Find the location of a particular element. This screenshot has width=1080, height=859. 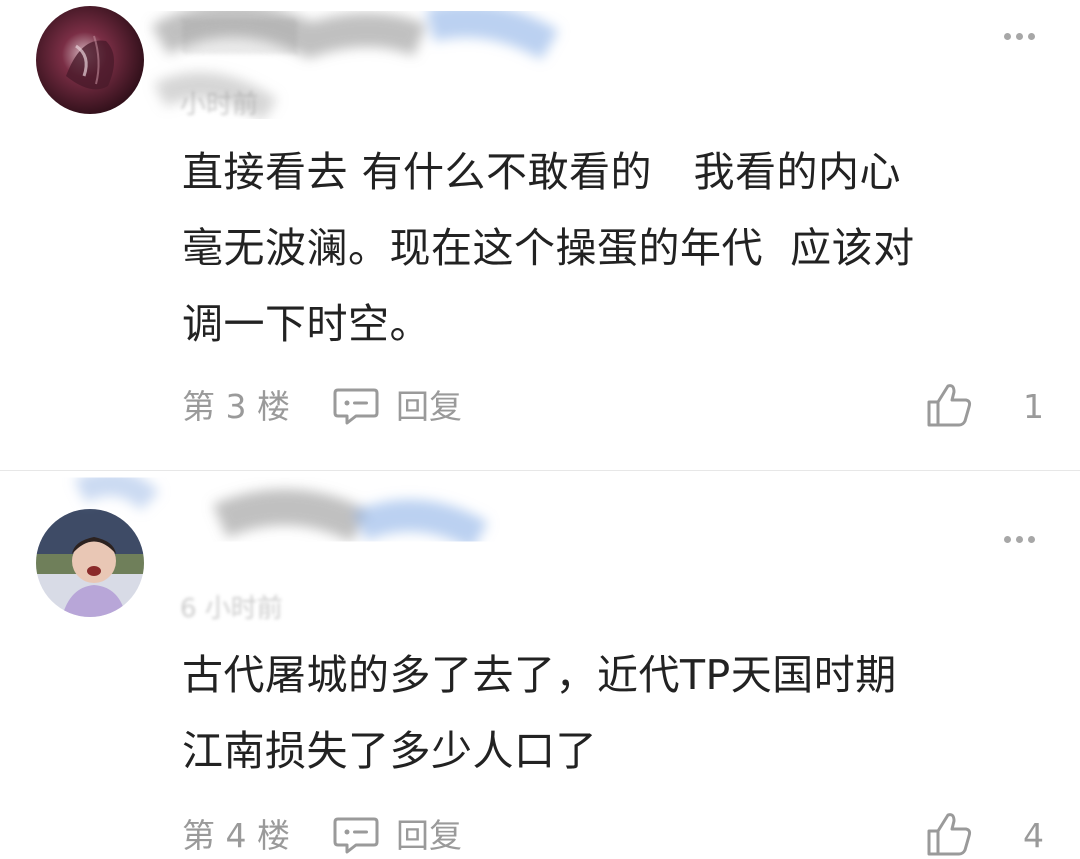

username: ▒▒▒▒▒ is located at coordinates (239, 37).